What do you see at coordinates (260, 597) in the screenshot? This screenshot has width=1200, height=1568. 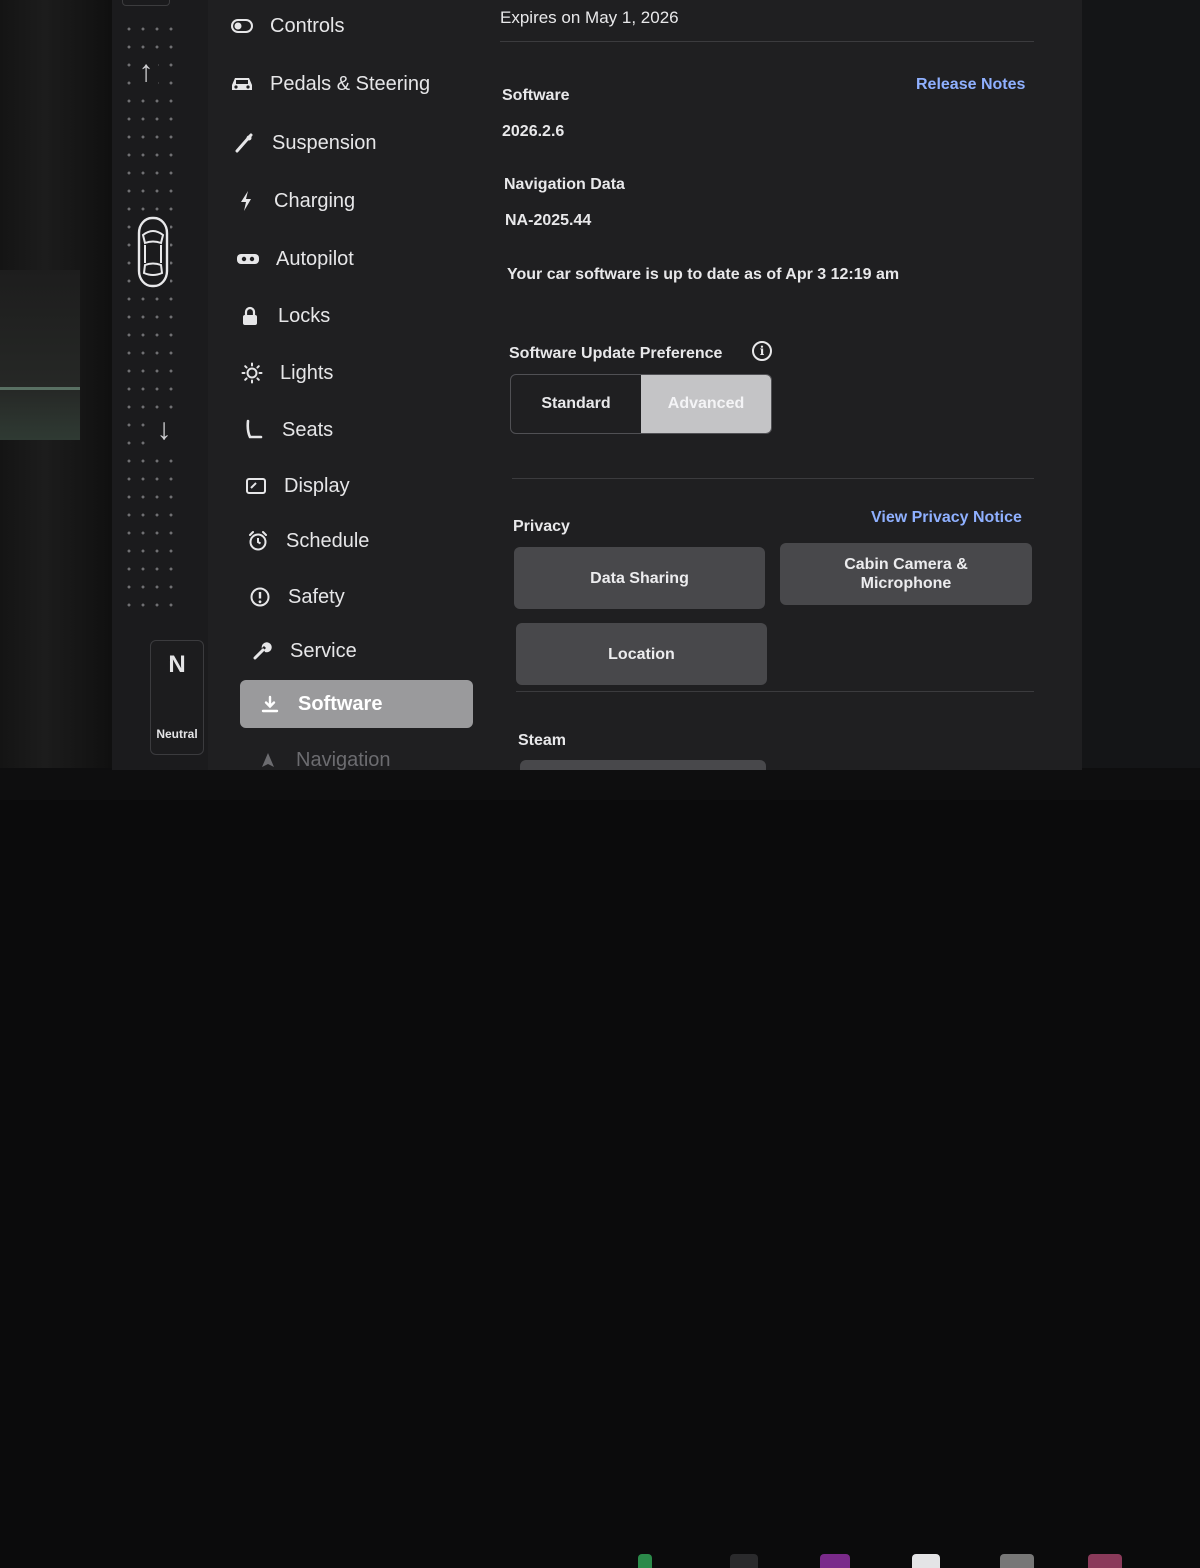 I see `alert-circle-icon` at bounding box center [260, 597].